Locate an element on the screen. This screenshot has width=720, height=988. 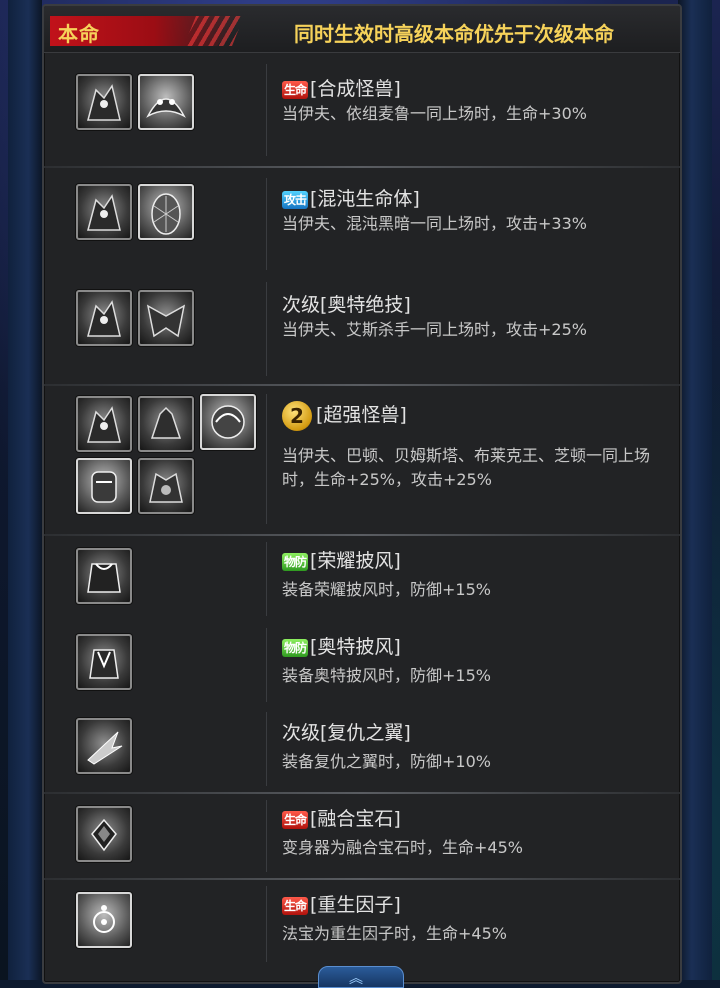
panel-header: 本命 同时生效时高级本命优先于次级本命 is located at coordinates (362, 29).